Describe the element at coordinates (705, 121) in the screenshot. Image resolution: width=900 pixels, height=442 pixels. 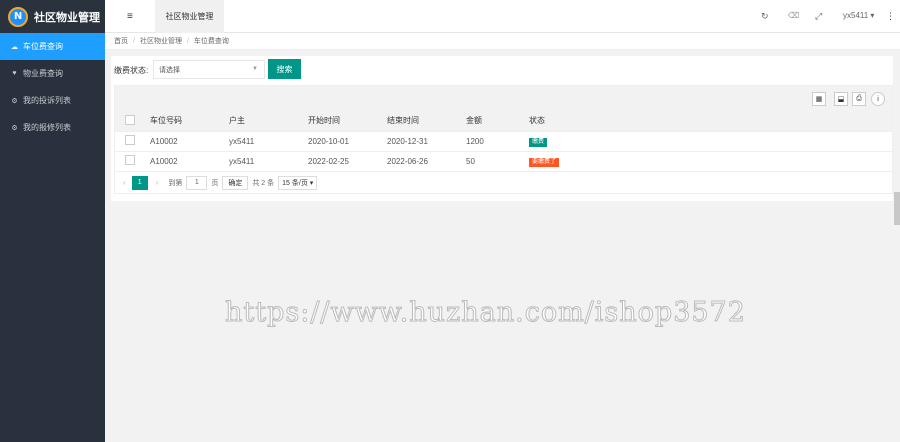
I see `col-status: 状态` at that location.